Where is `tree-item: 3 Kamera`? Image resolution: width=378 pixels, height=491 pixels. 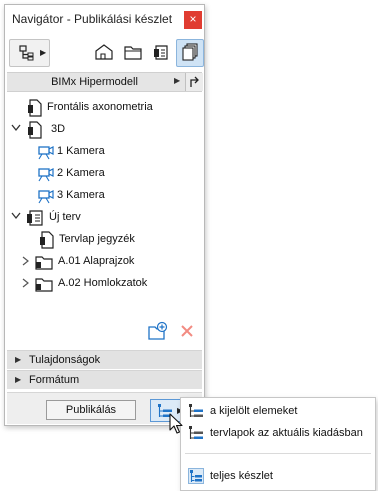
tree-item: 3 Kamera is located at coordinates (104, 196).